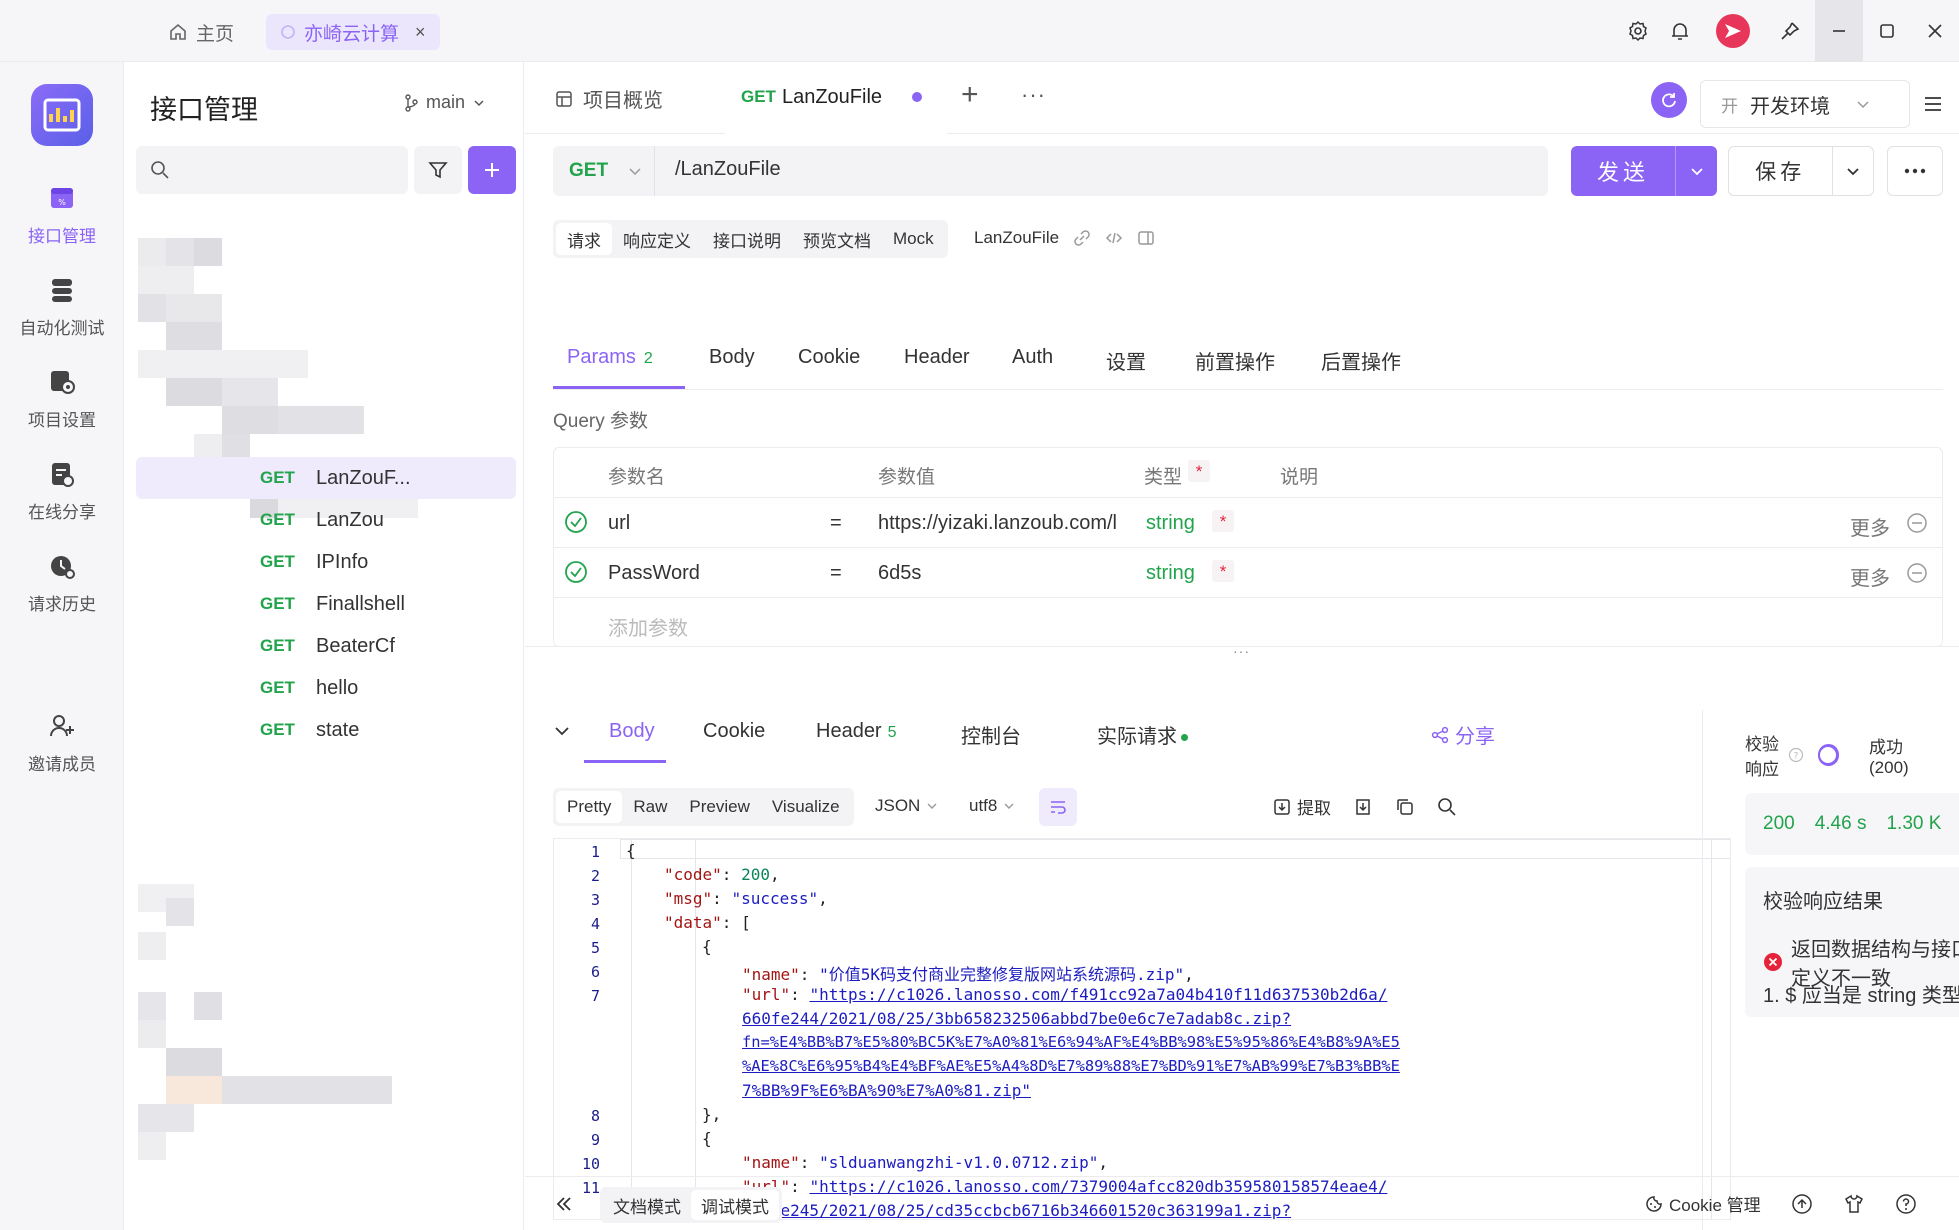 This screenshot has width=1959, height=1230. I want to click on debug-mode-button: 调试模式, so click(735, 1205).